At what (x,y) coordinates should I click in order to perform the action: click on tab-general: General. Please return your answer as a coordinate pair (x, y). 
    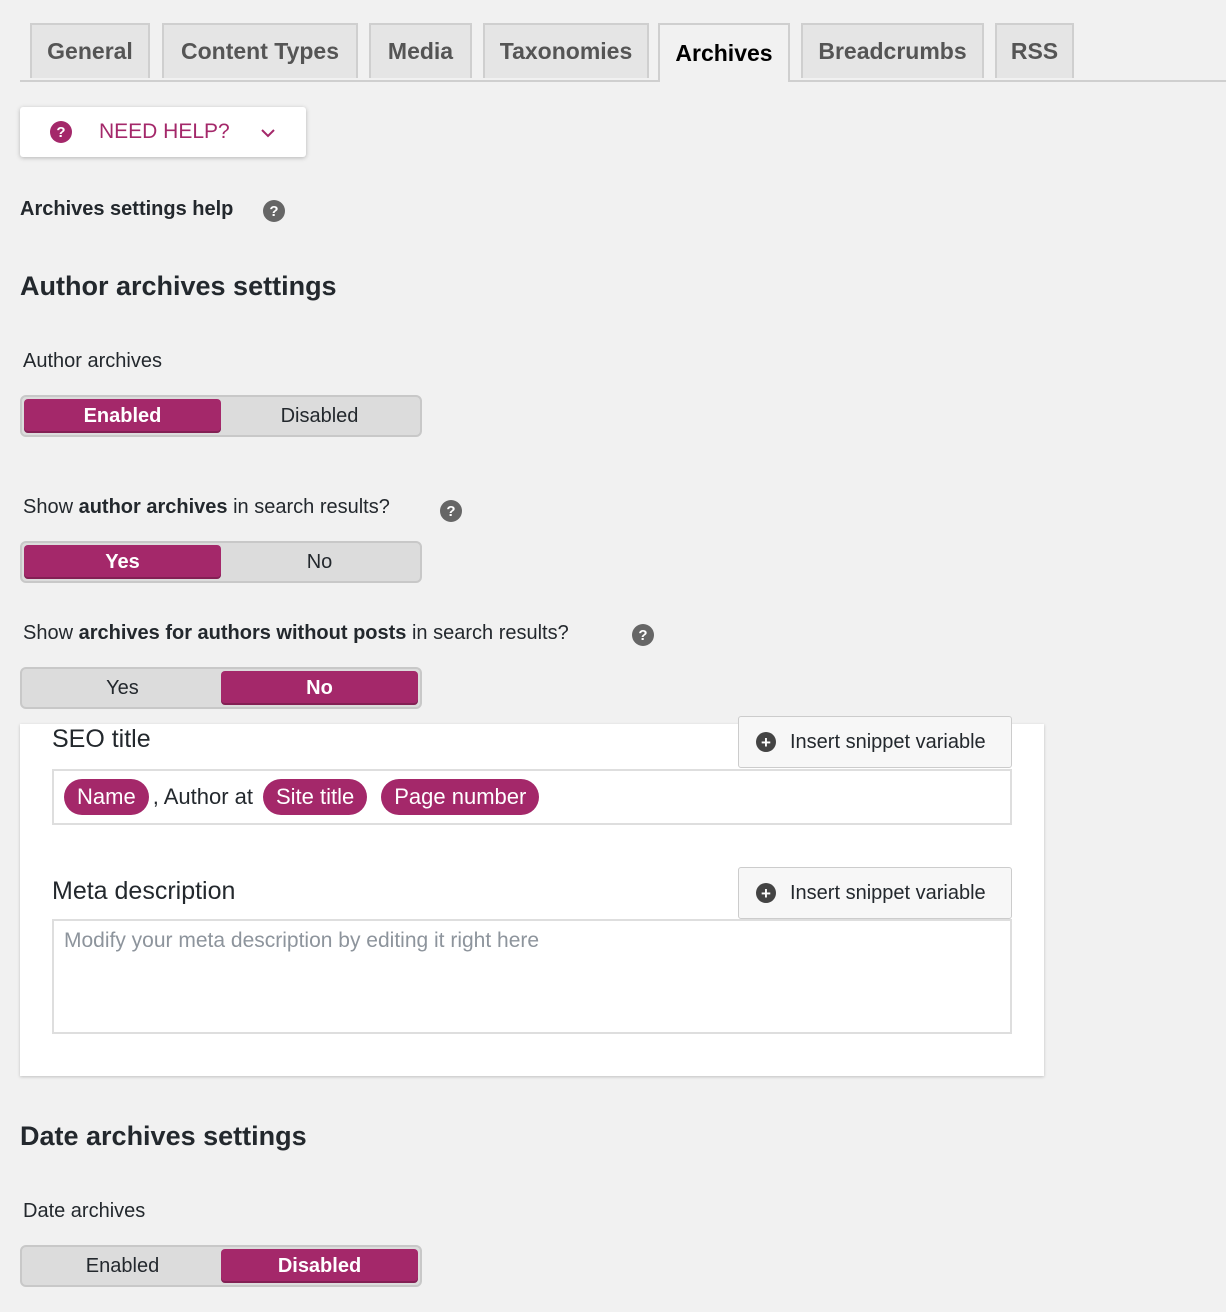
    Looking at the image, I should click on (90, 50).